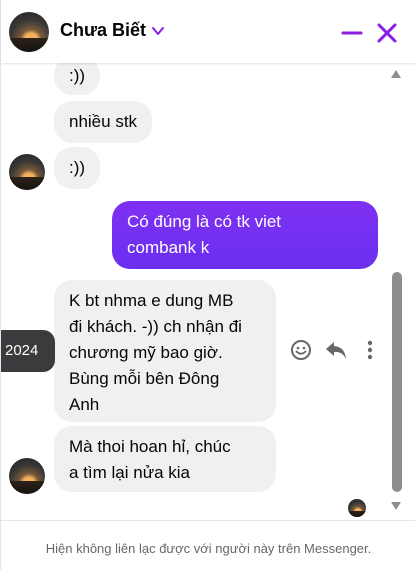 The image size is (415, 571). What do you see at coordinates (370, 350) in the screenshot?
I see `more-icon` at bounding box center [370, 350].